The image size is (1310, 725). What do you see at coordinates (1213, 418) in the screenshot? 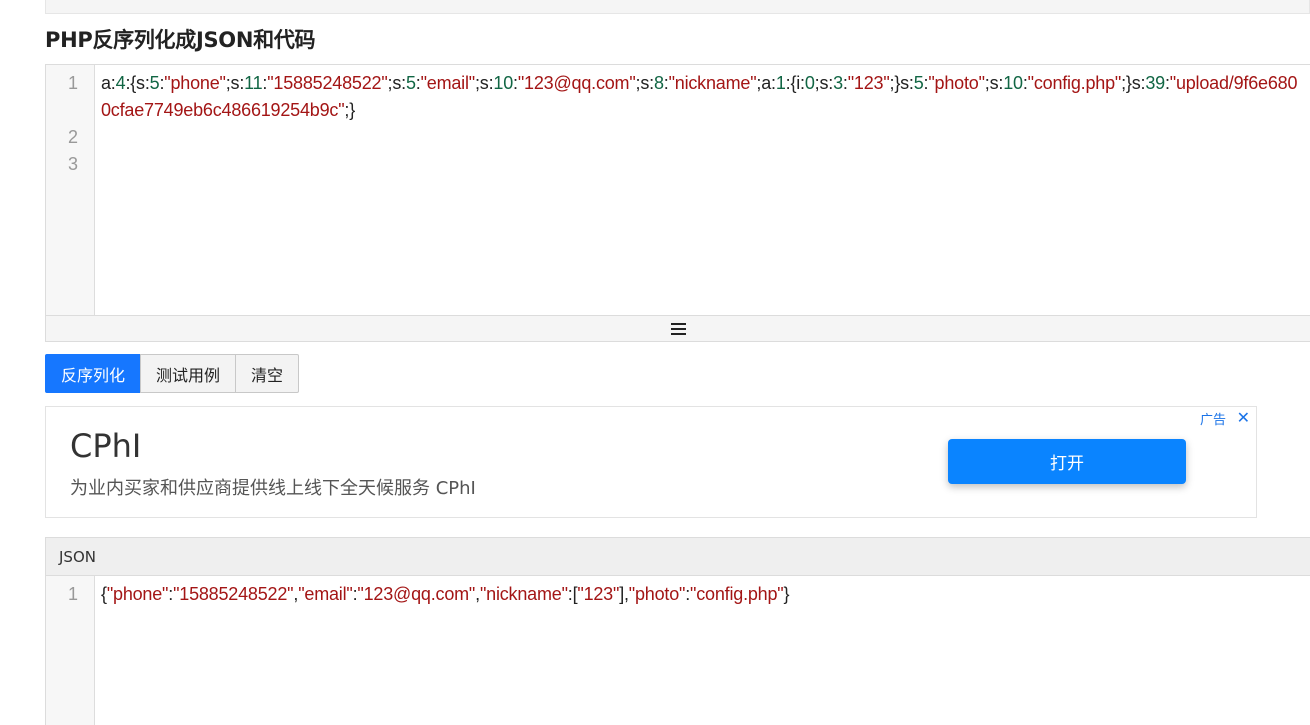
I see `ad-label: 广告` at bounding box center [1213, 418].